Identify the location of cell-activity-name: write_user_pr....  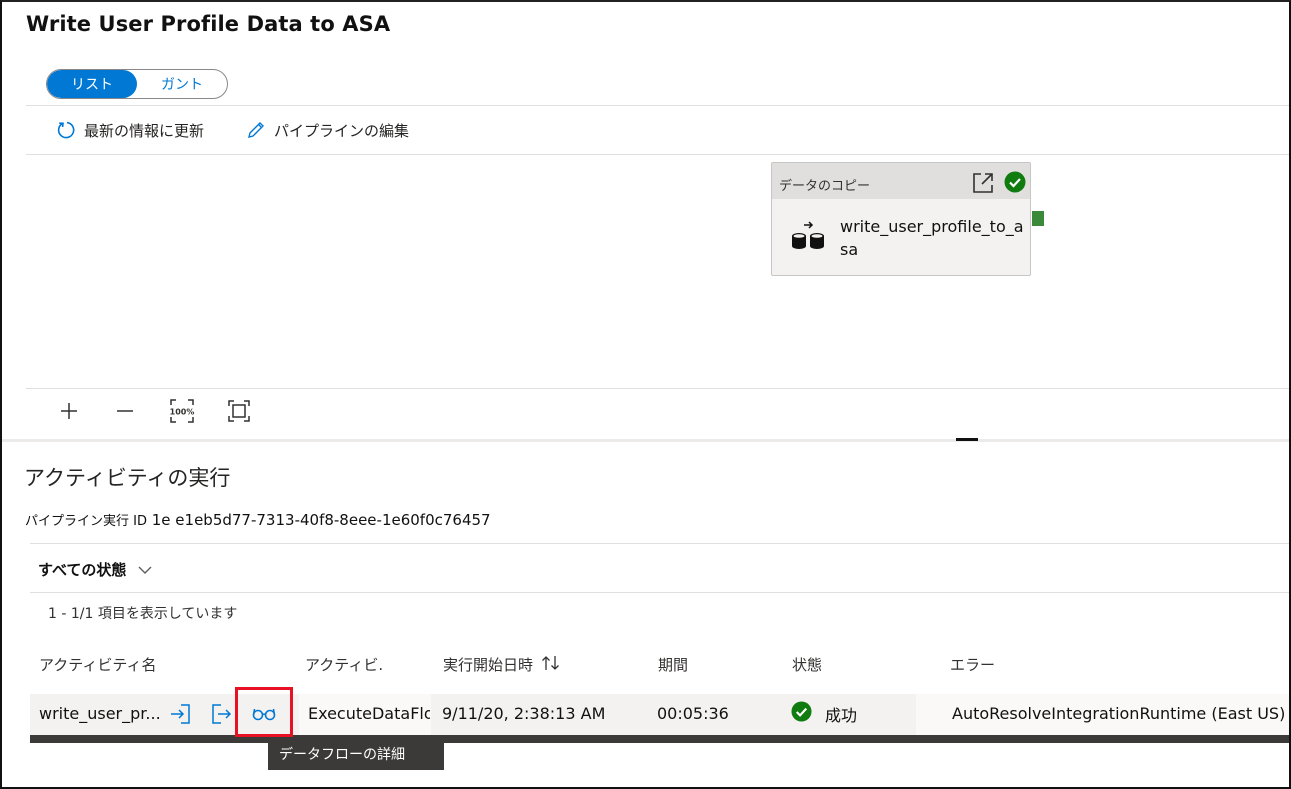
(100, 713).